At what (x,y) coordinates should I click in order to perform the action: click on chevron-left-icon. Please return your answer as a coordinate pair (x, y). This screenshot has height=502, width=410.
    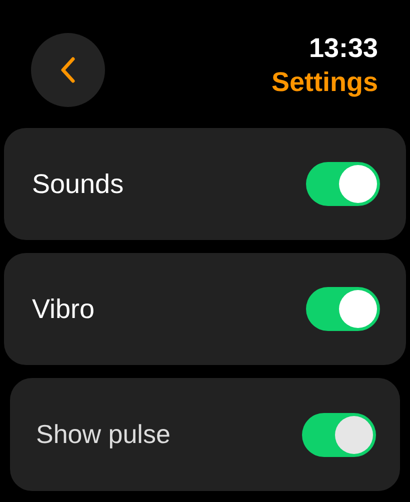
    Looking at the image, I should click on (68, 70).